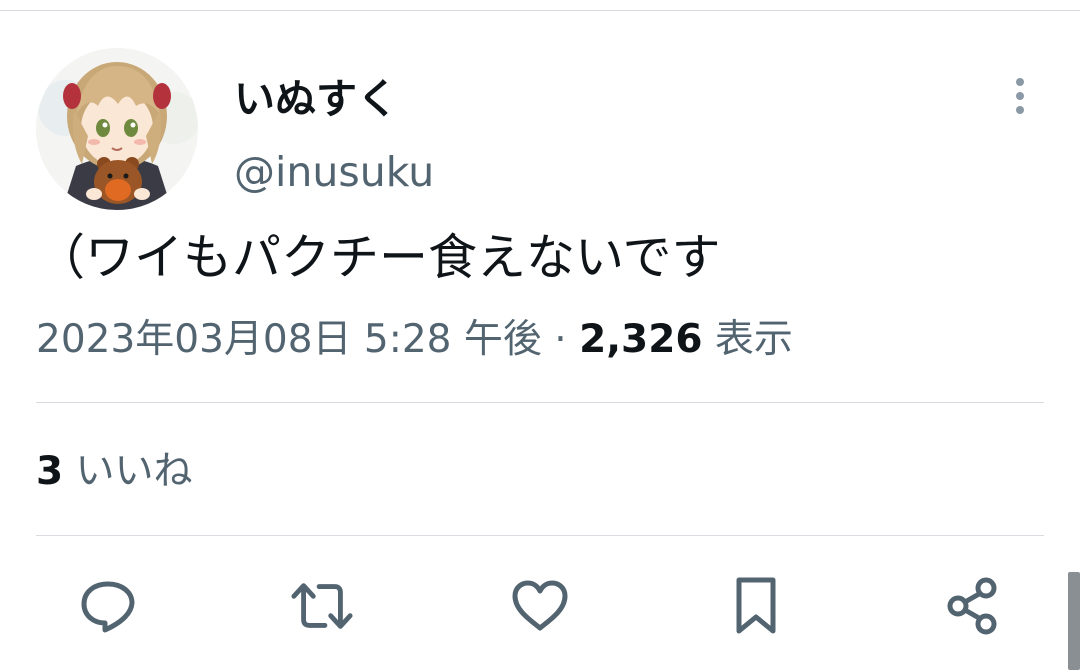 The image size is (1080, 670). What do you see at coordinates (753, 339) in the screenshot?
I see `views-label: 表示` at bounding box center [753, 339].